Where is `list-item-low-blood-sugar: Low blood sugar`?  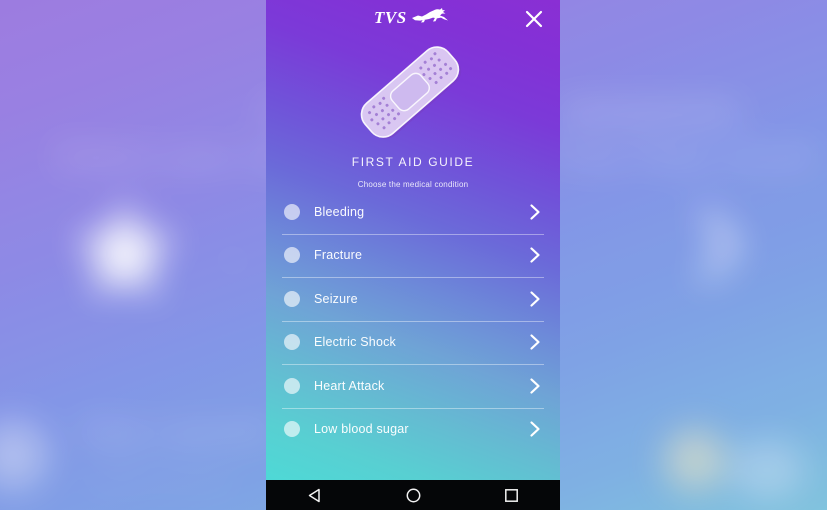 list-item-low-blood-sugar: Low blood sugar is located at coordinates (413, 429).